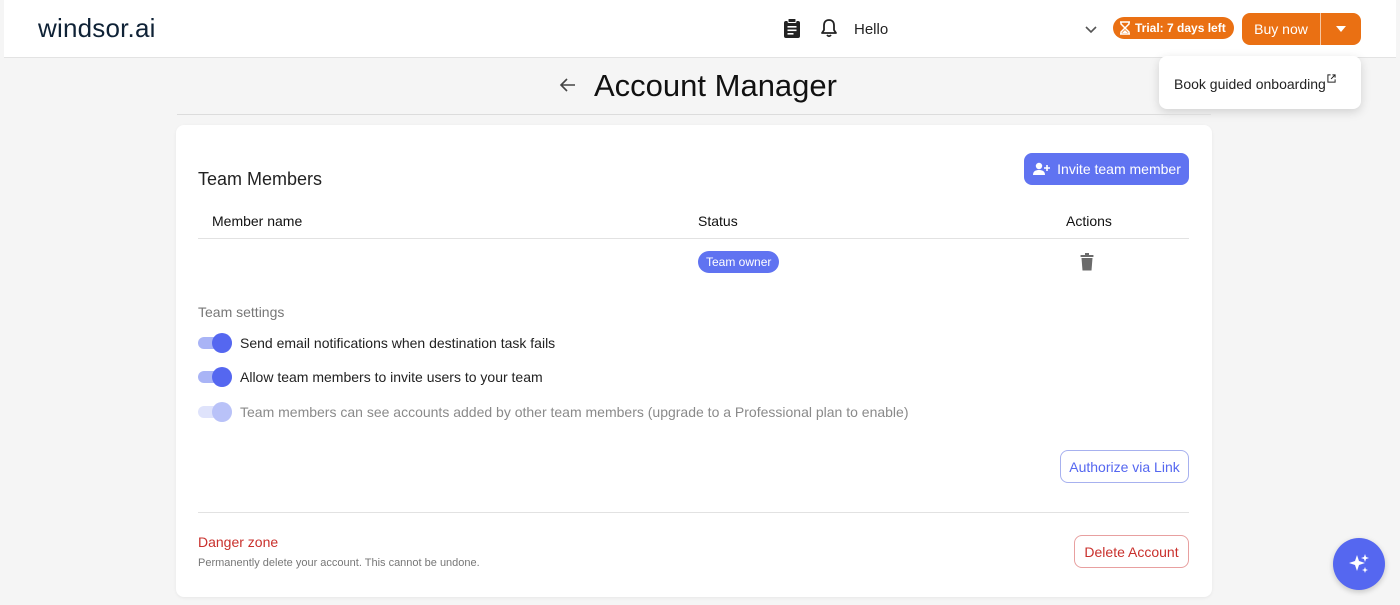 This screenshot has height=605, width=1400. I want to click on section-title: Team Members, so click(260, 179).